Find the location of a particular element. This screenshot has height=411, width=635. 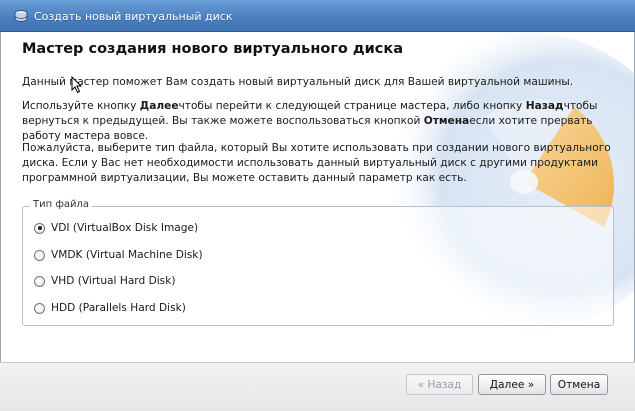

radio-vdi: VDI (VirtualBox Disk Image) is located at coordinates (116, 228).